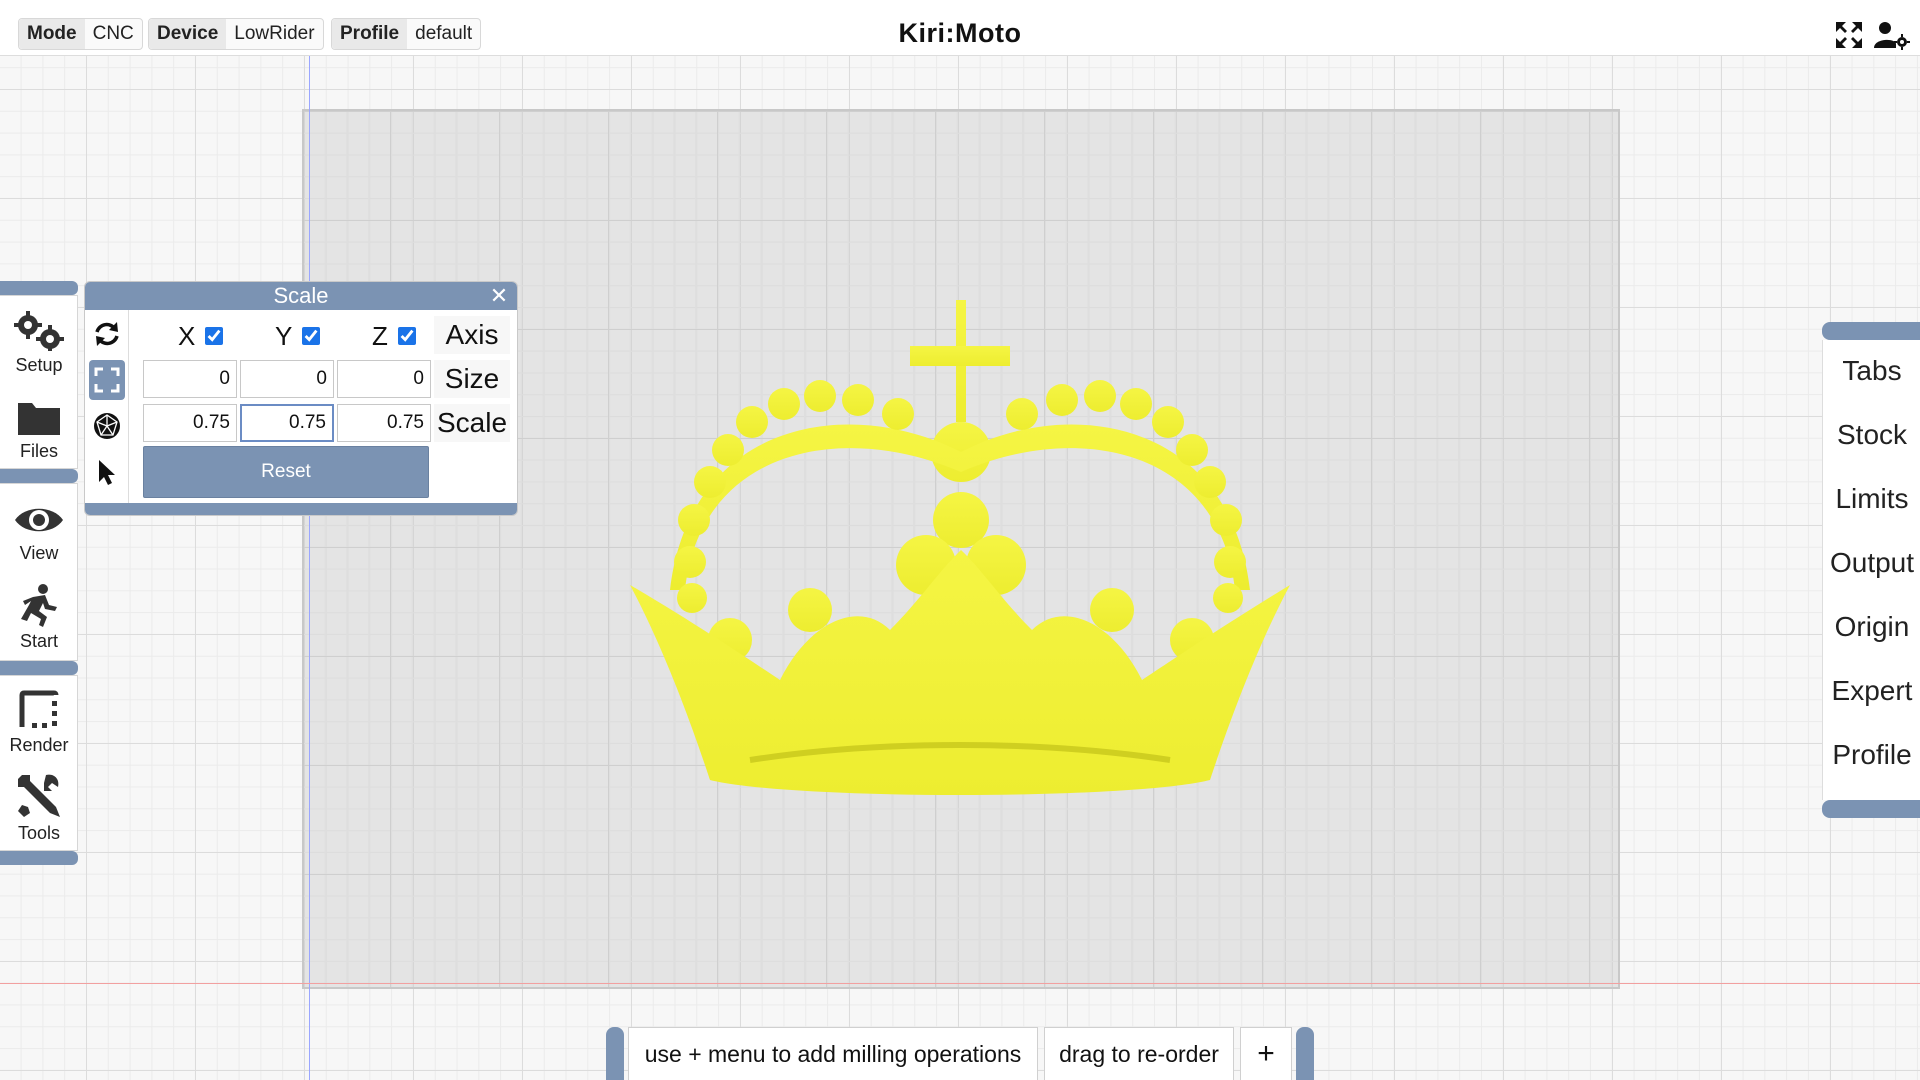 Image resolution: width=1920 pixels, height=1080 pixels. I want to click on scale-dialog-titlebar: Scale ✕, so click(301, 296).